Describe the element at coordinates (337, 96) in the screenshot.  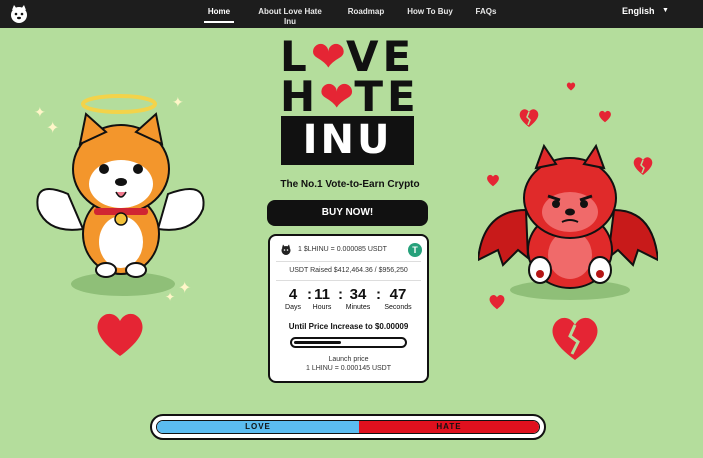
I see `heart-icon: ❤` at that location.